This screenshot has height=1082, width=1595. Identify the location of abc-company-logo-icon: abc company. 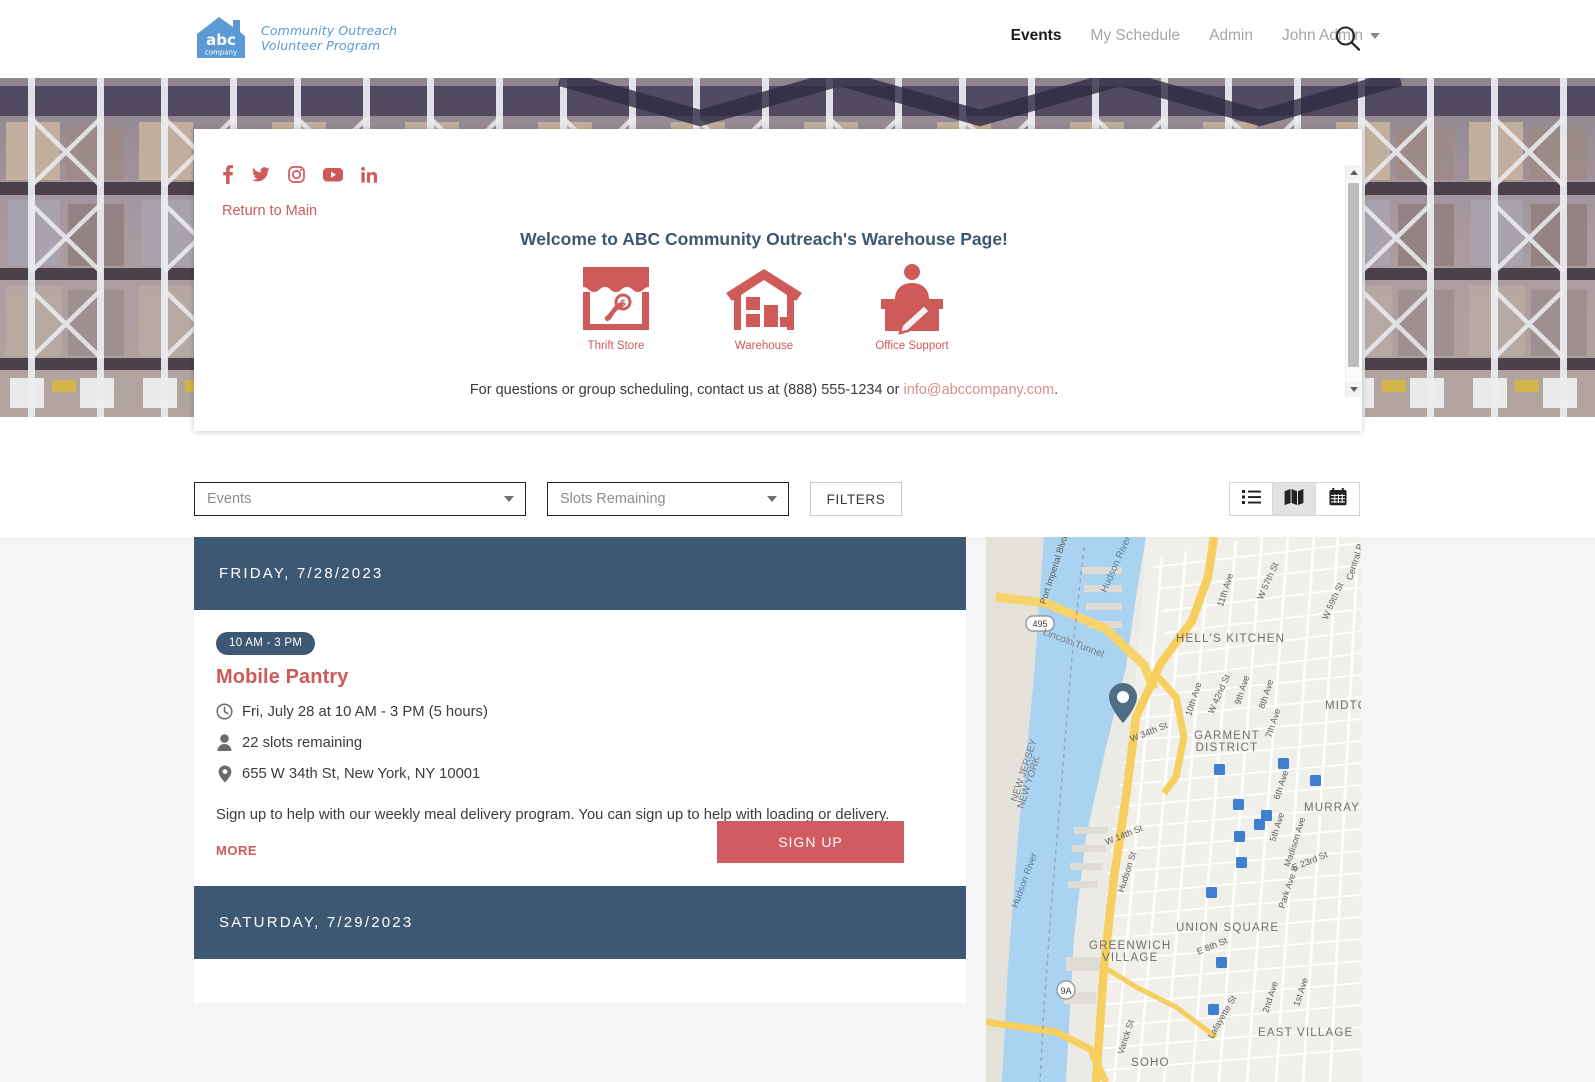
(222, 38).